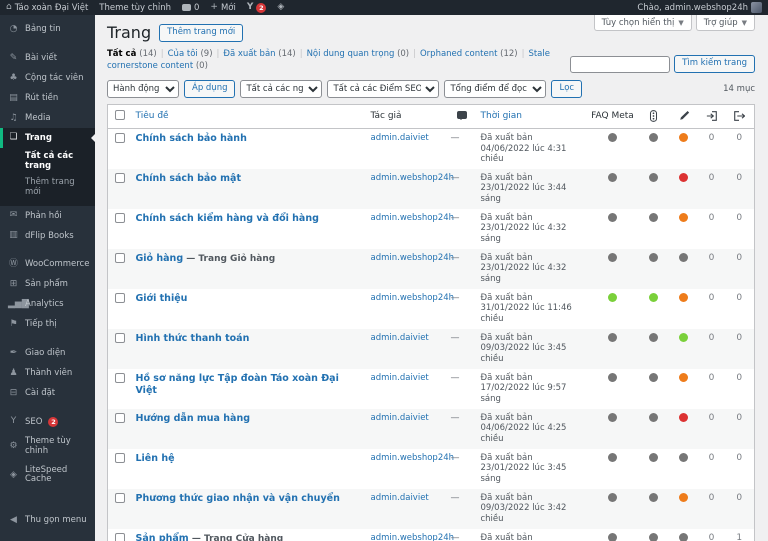 The image size is (768, 541). I want to click on submenu-item: Thêm trang mới, so click(47, 188).